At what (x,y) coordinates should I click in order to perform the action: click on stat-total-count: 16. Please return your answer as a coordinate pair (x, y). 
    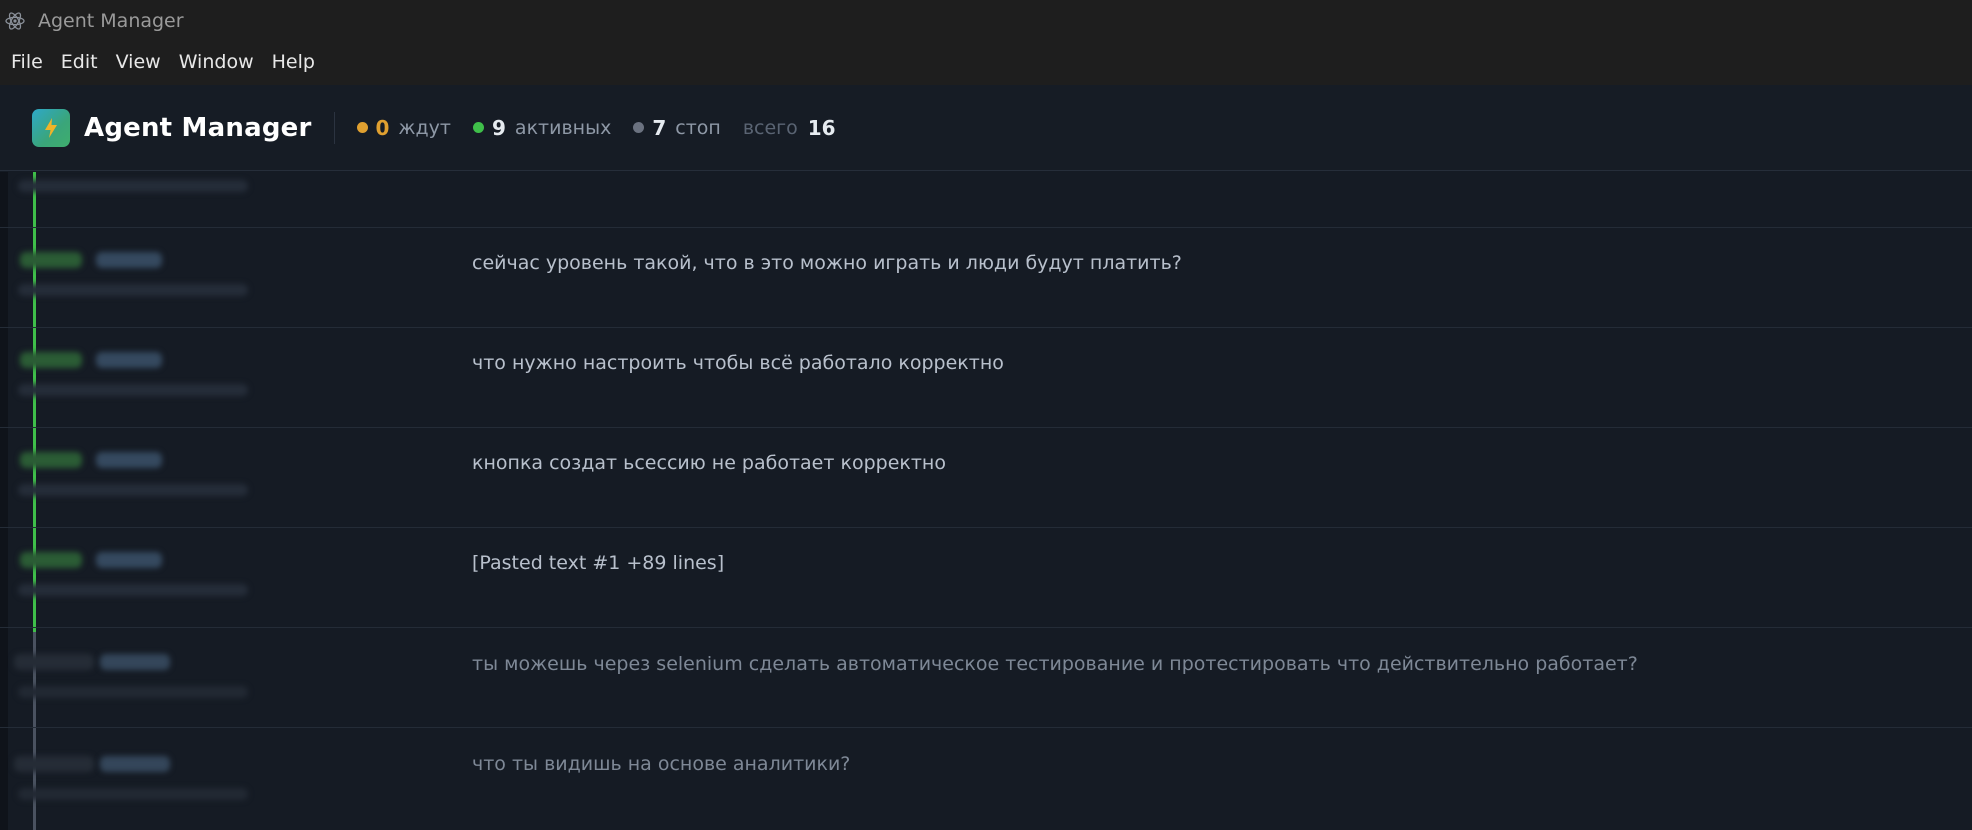
    Looking at the image, I should click on (821, 127).